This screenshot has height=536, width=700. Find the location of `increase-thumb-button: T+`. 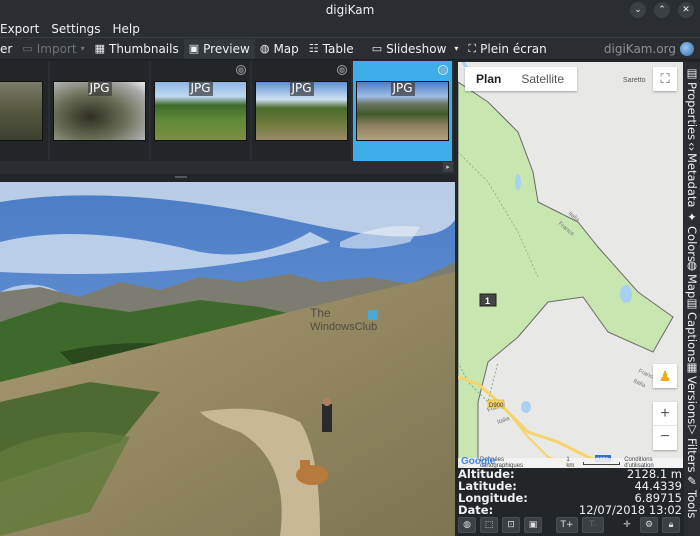

increase-thumb-button: T+ is located at coordinates (567, 525).